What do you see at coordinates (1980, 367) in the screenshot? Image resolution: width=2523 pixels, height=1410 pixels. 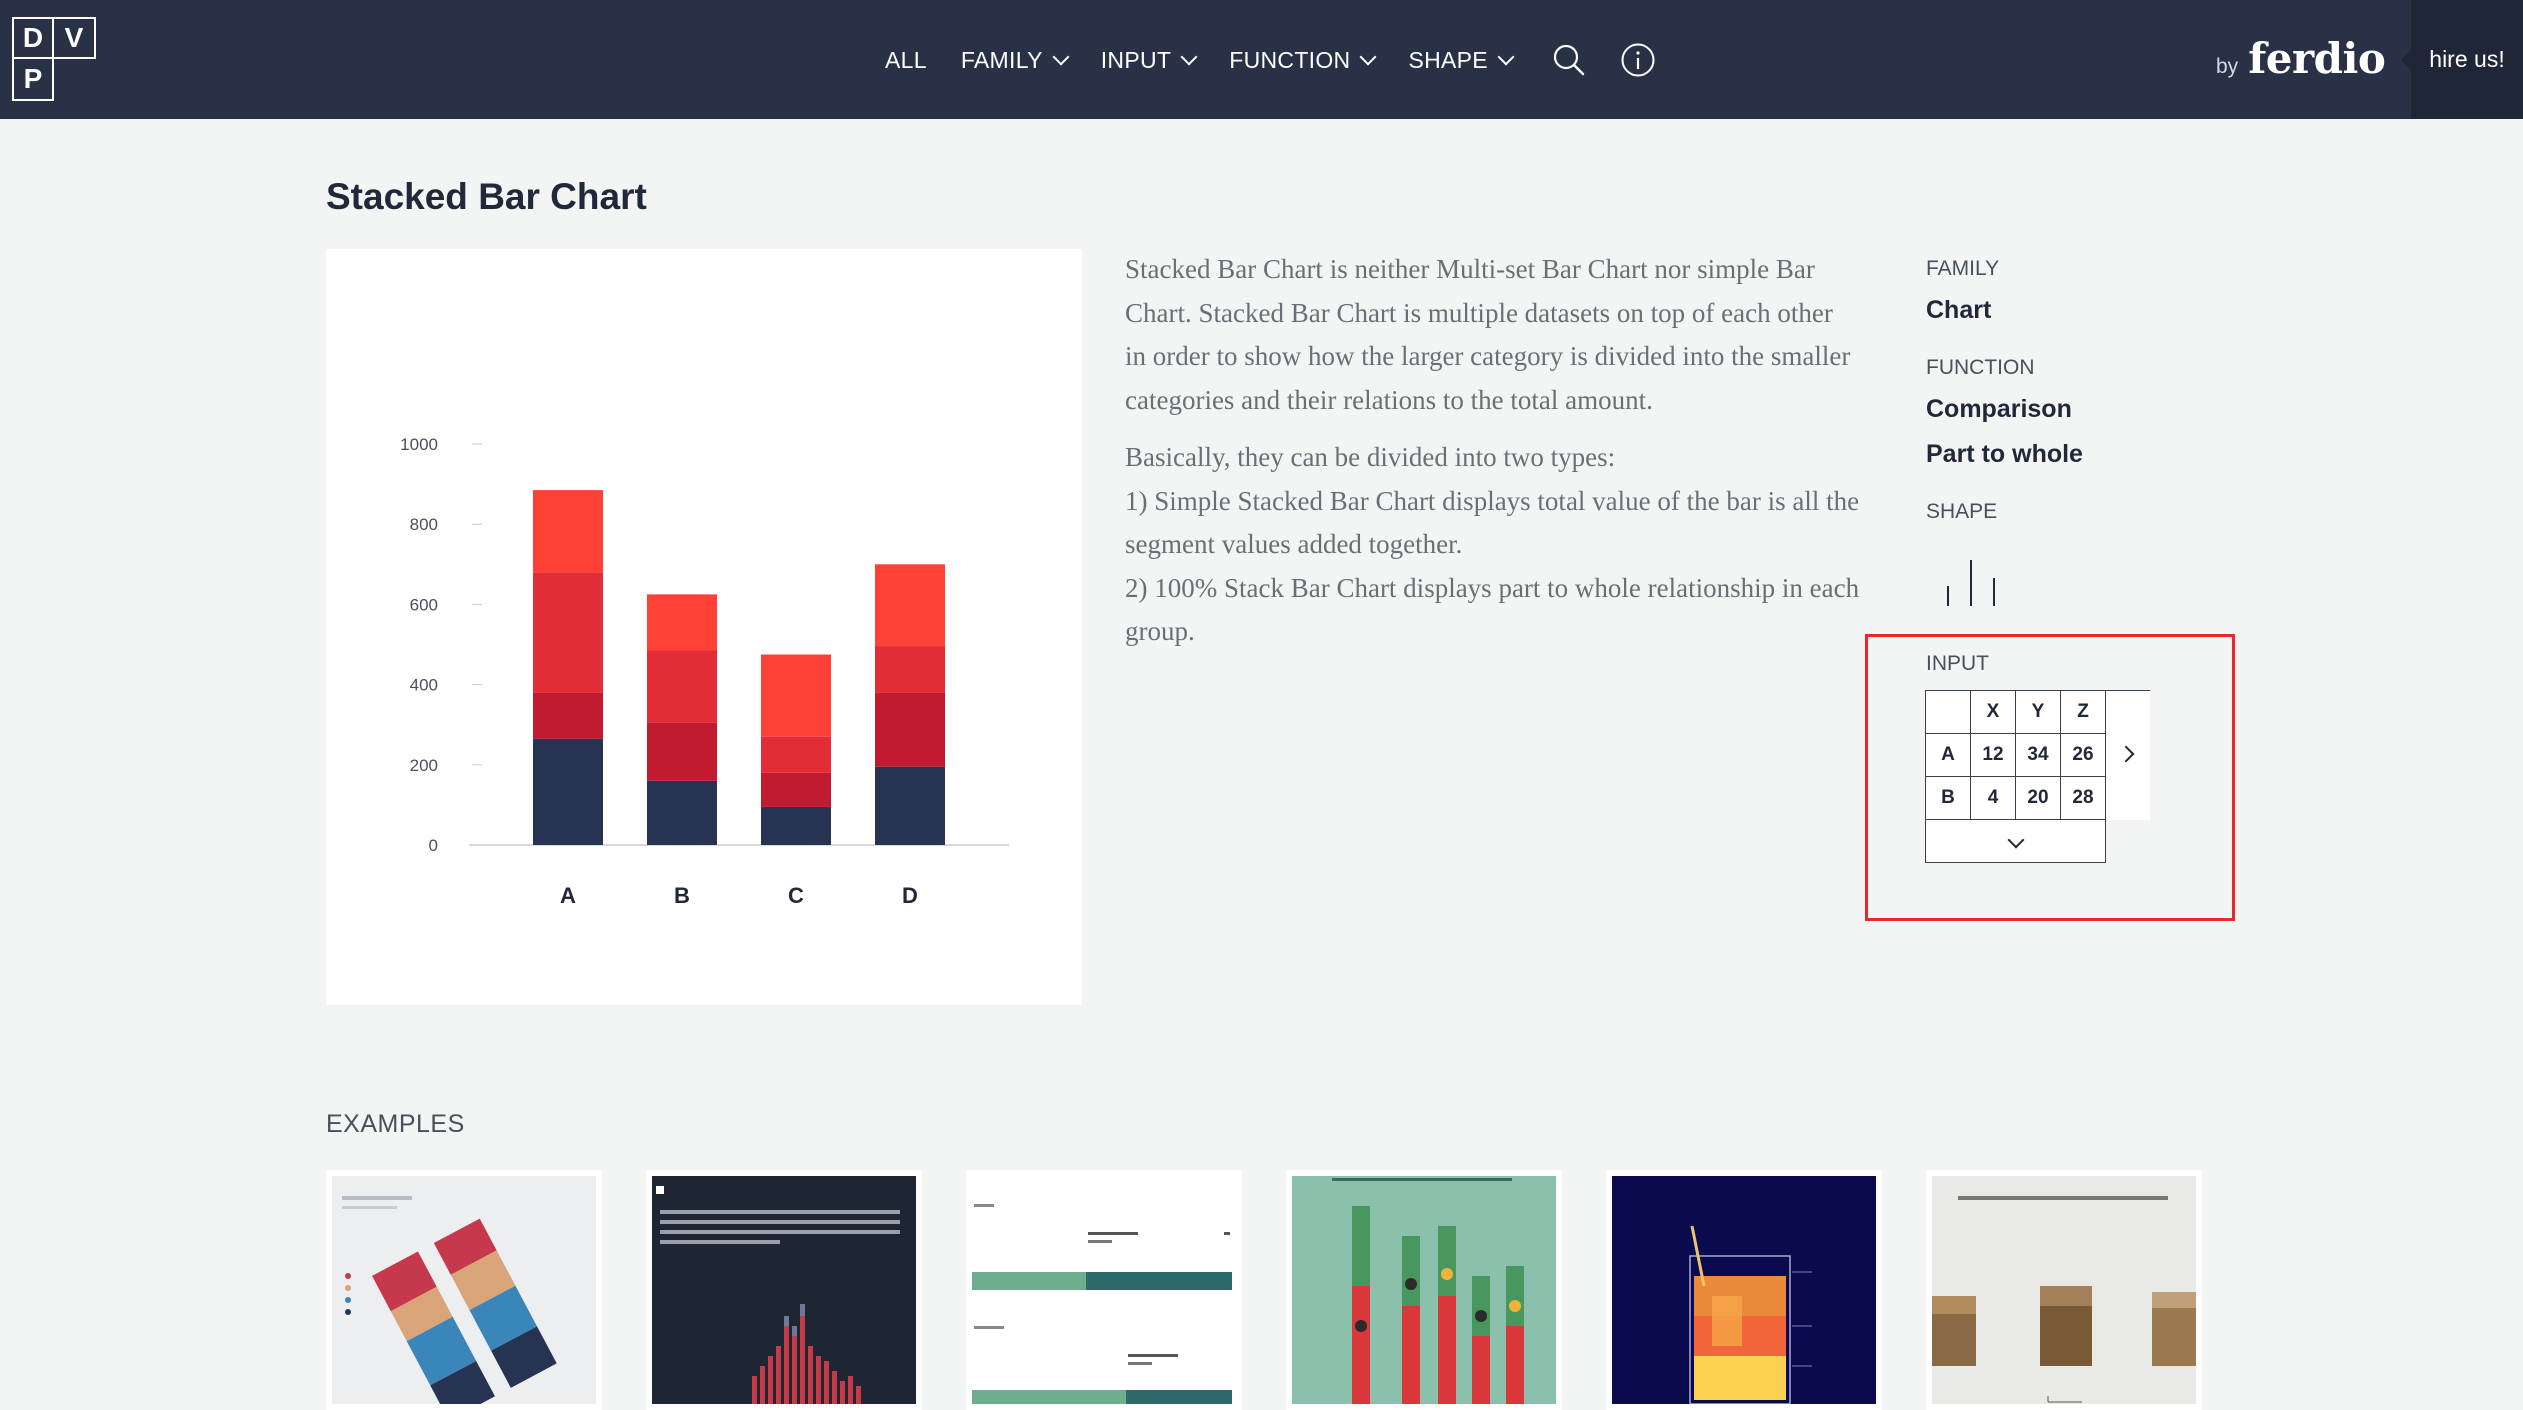 I see `function-label: FUNCTION` at bounding box center [1980, 367].